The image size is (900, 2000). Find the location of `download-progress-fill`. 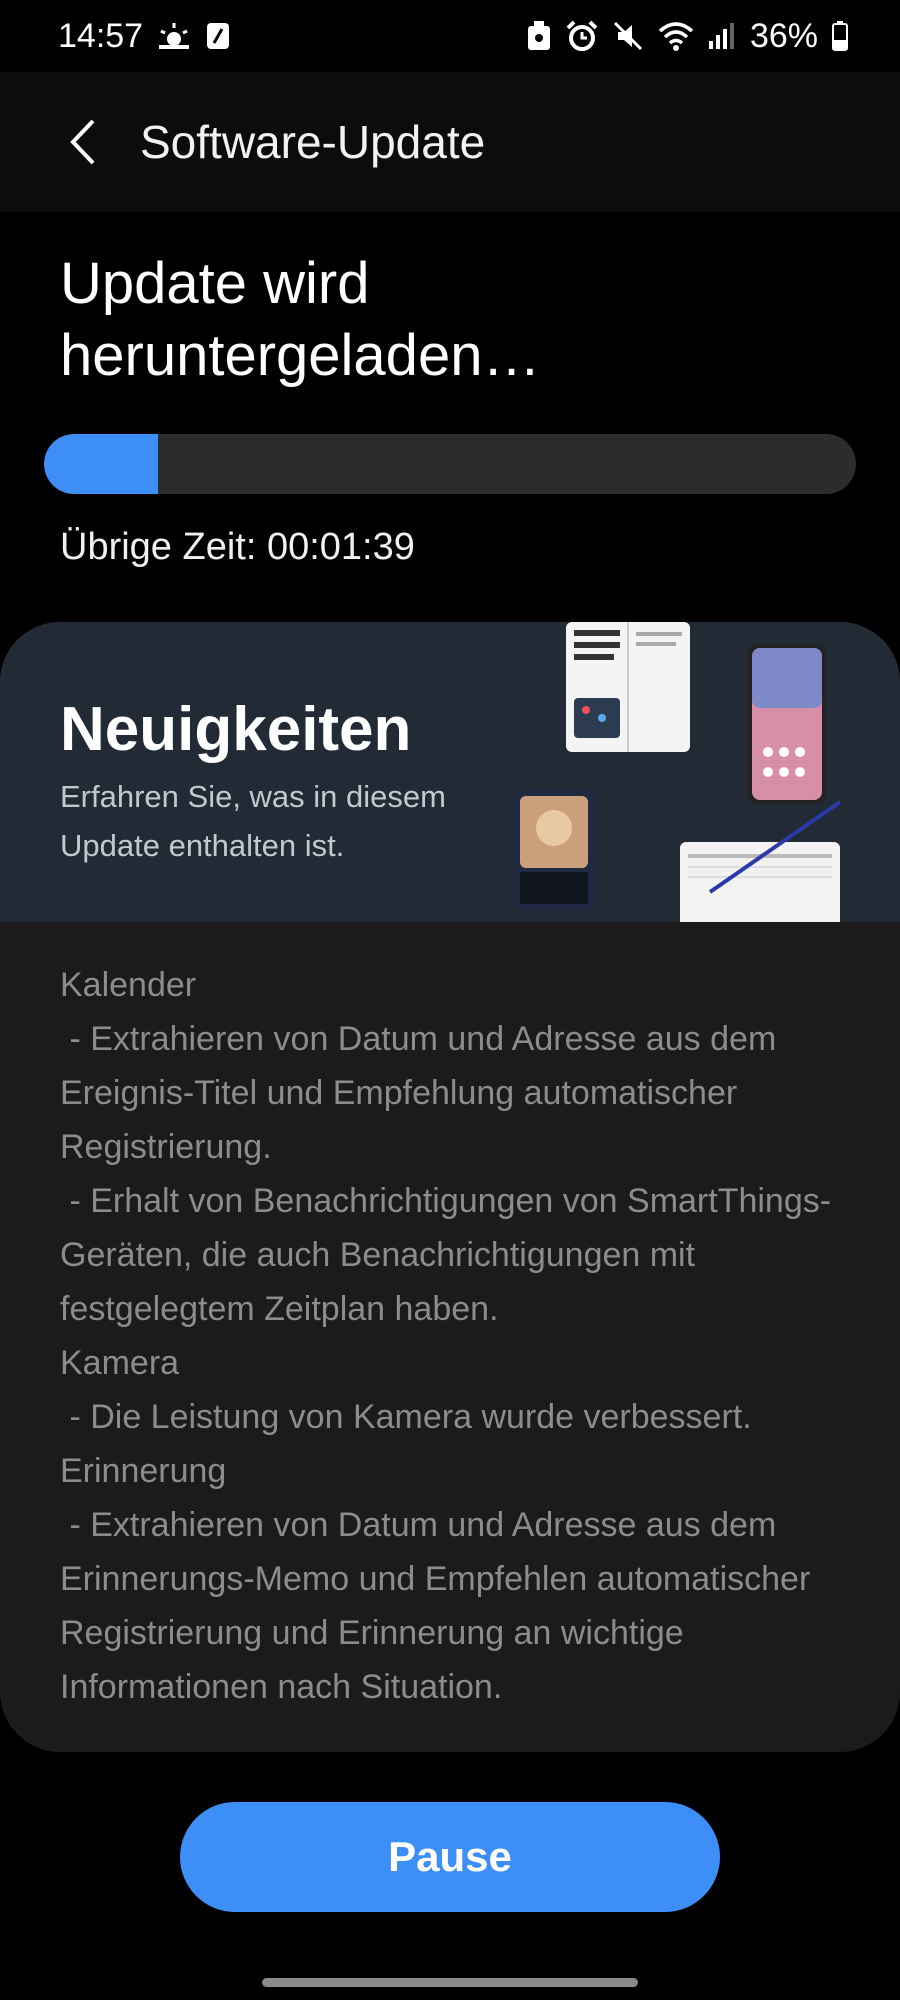

download-progress-fill is located at coordinates (101, 464).